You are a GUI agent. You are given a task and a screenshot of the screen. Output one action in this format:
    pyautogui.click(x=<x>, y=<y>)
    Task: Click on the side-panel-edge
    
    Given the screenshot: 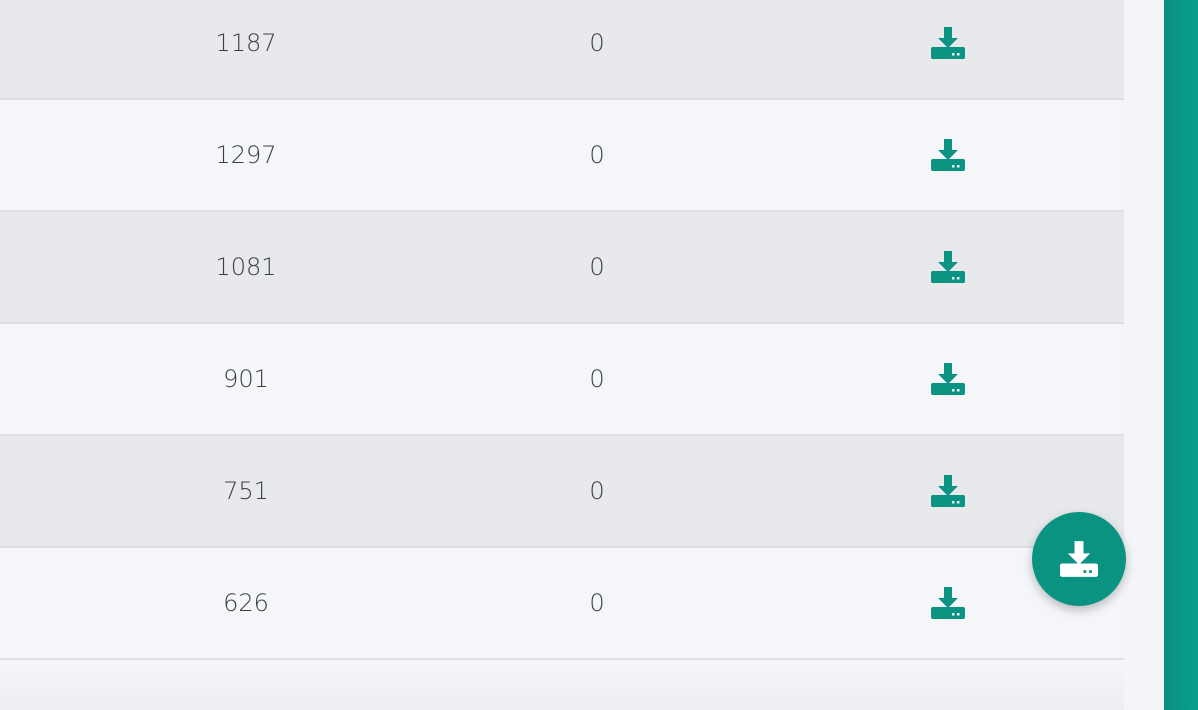 What is the action you would take?
    pyautogui.click(x=1181, y=355)
    